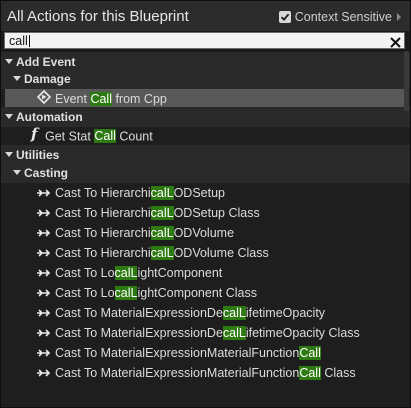 The height and width of the screenshot is (408, 411). What do you see at coordinates (139, 99) in the screenshot?
I see `action-label-post: from Cpp` at bounding box center [139, 99].